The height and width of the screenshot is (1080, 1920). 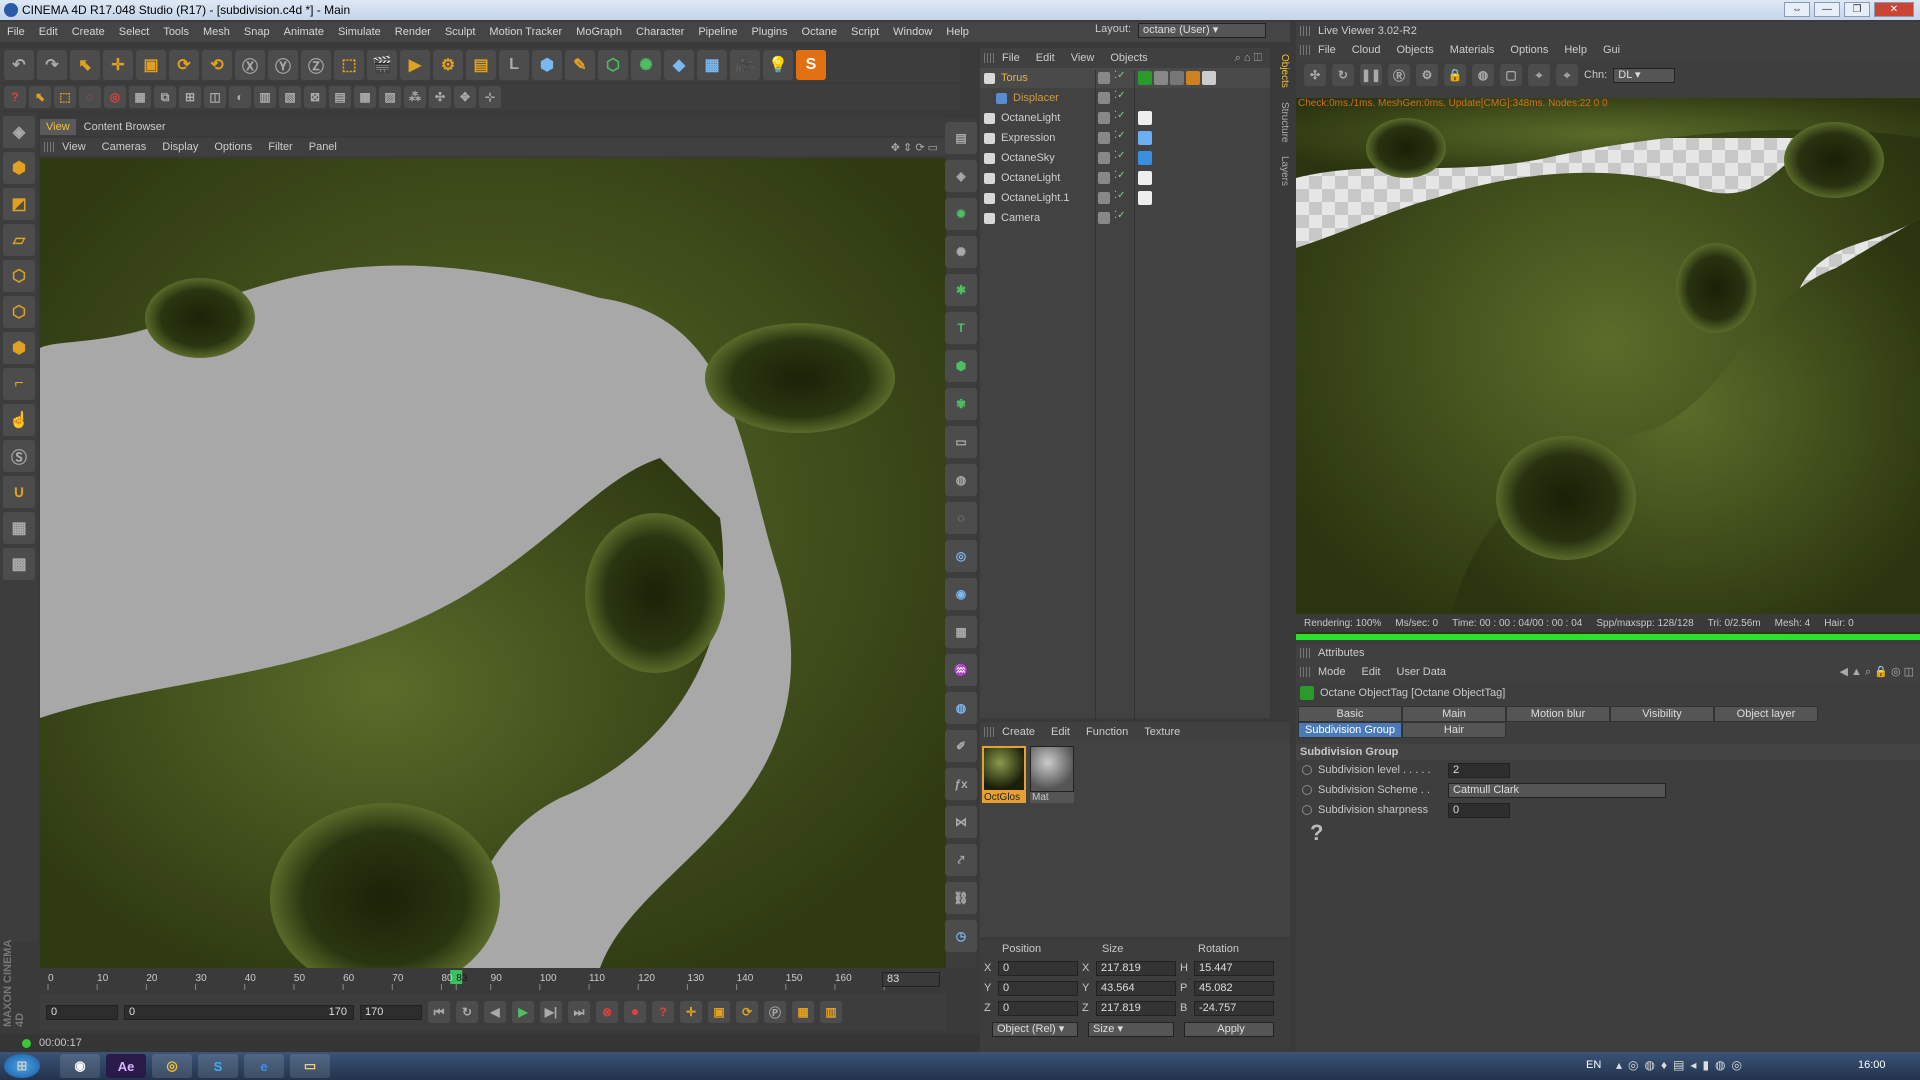 I want to click on restore-icon: ⇔, so click(x=1797, y=9).